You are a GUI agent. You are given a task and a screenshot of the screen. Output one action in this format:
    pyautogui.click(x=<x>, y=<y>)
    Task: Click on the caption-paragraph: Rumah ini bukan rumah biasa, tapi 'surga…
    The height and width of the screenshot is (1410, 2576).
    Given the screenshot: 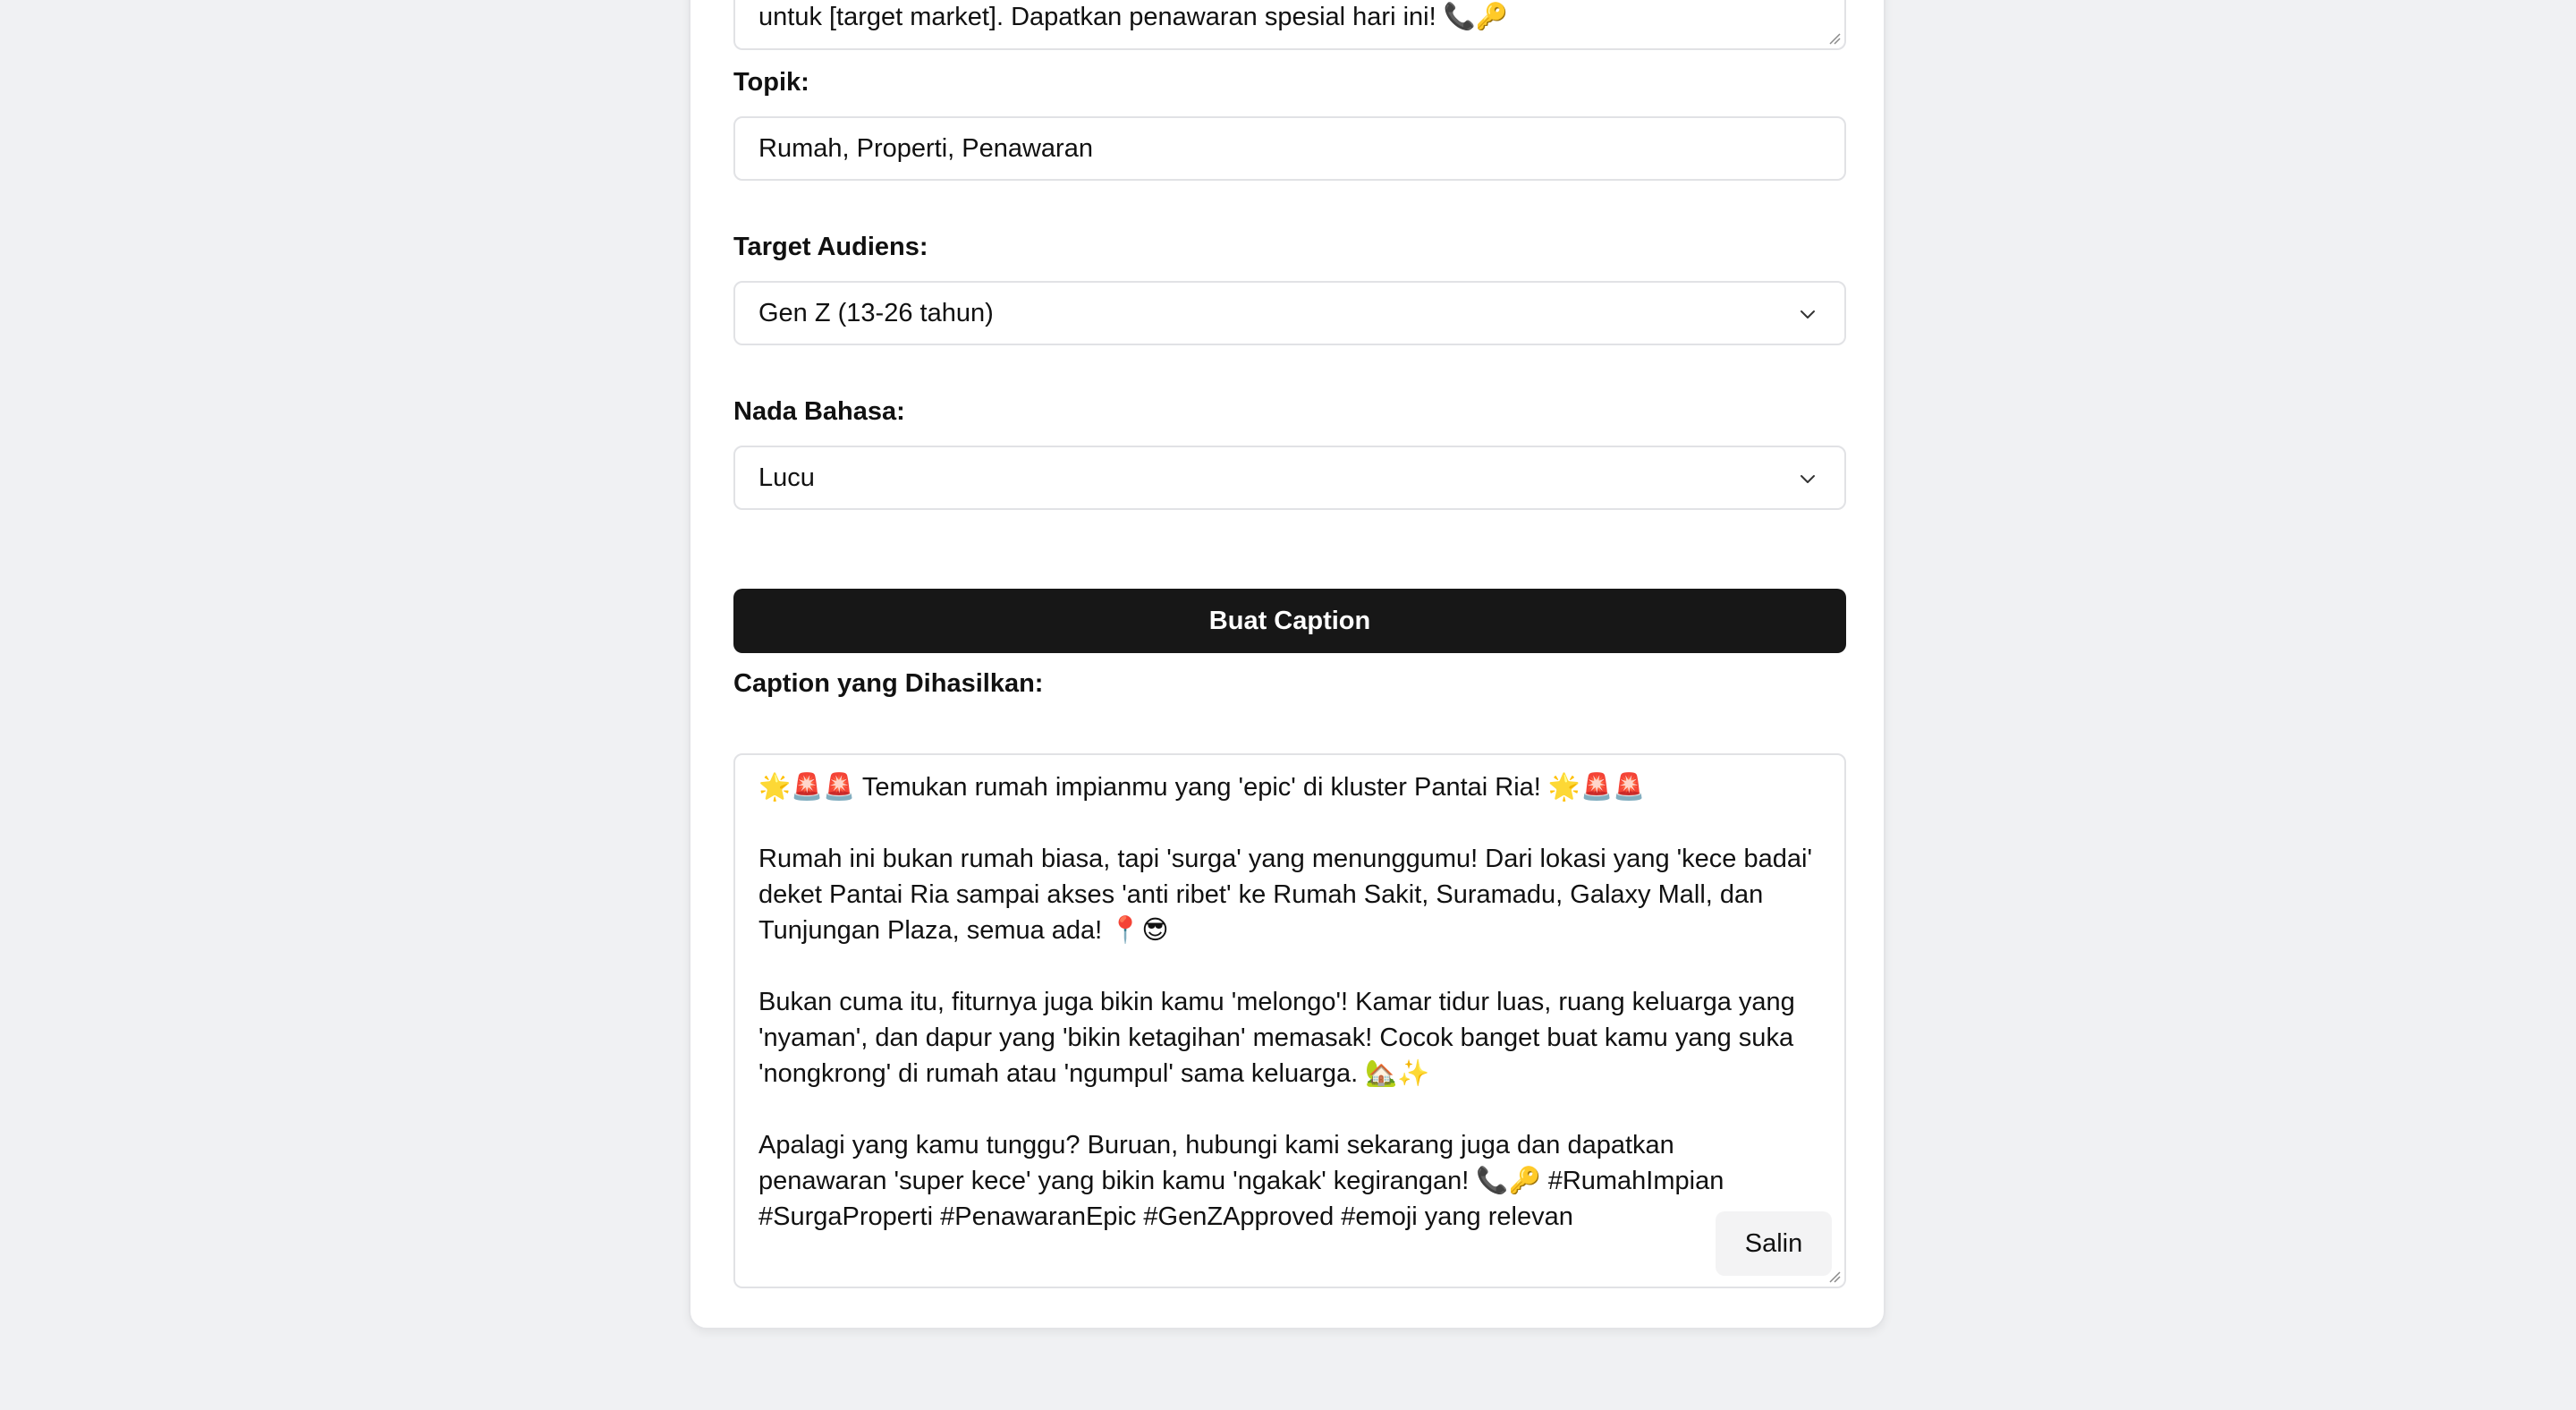 What is the action you would take?
    pyautogui.click(x=1285, y=895)
    